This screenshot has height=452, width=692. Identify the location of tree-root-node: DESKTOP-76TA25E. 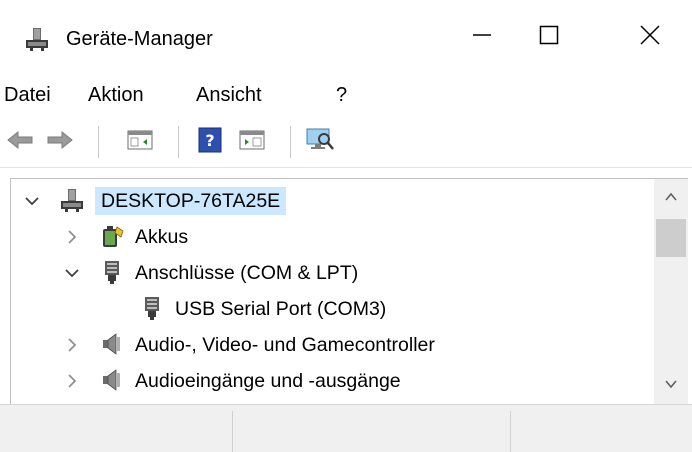
(331, 201).